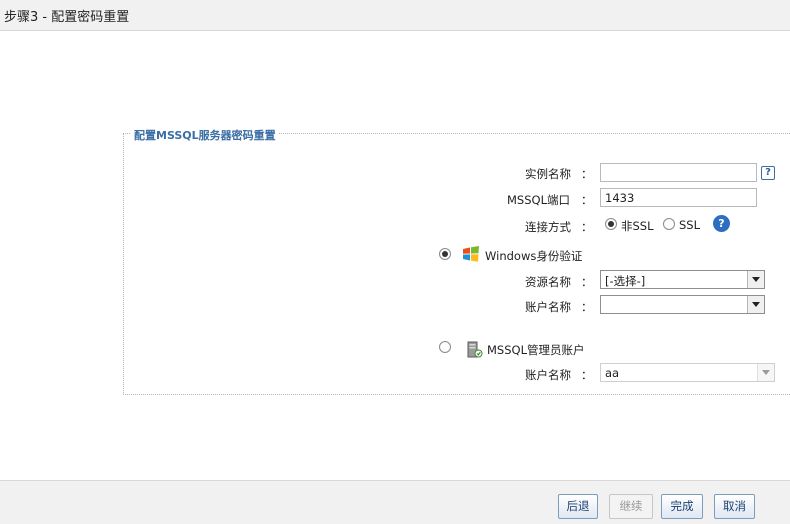 This screenshot has width=790, height=524. Describe the element at coordinates (690, 225) in the screenshot. I see `ssl-label: SSL` at that location.